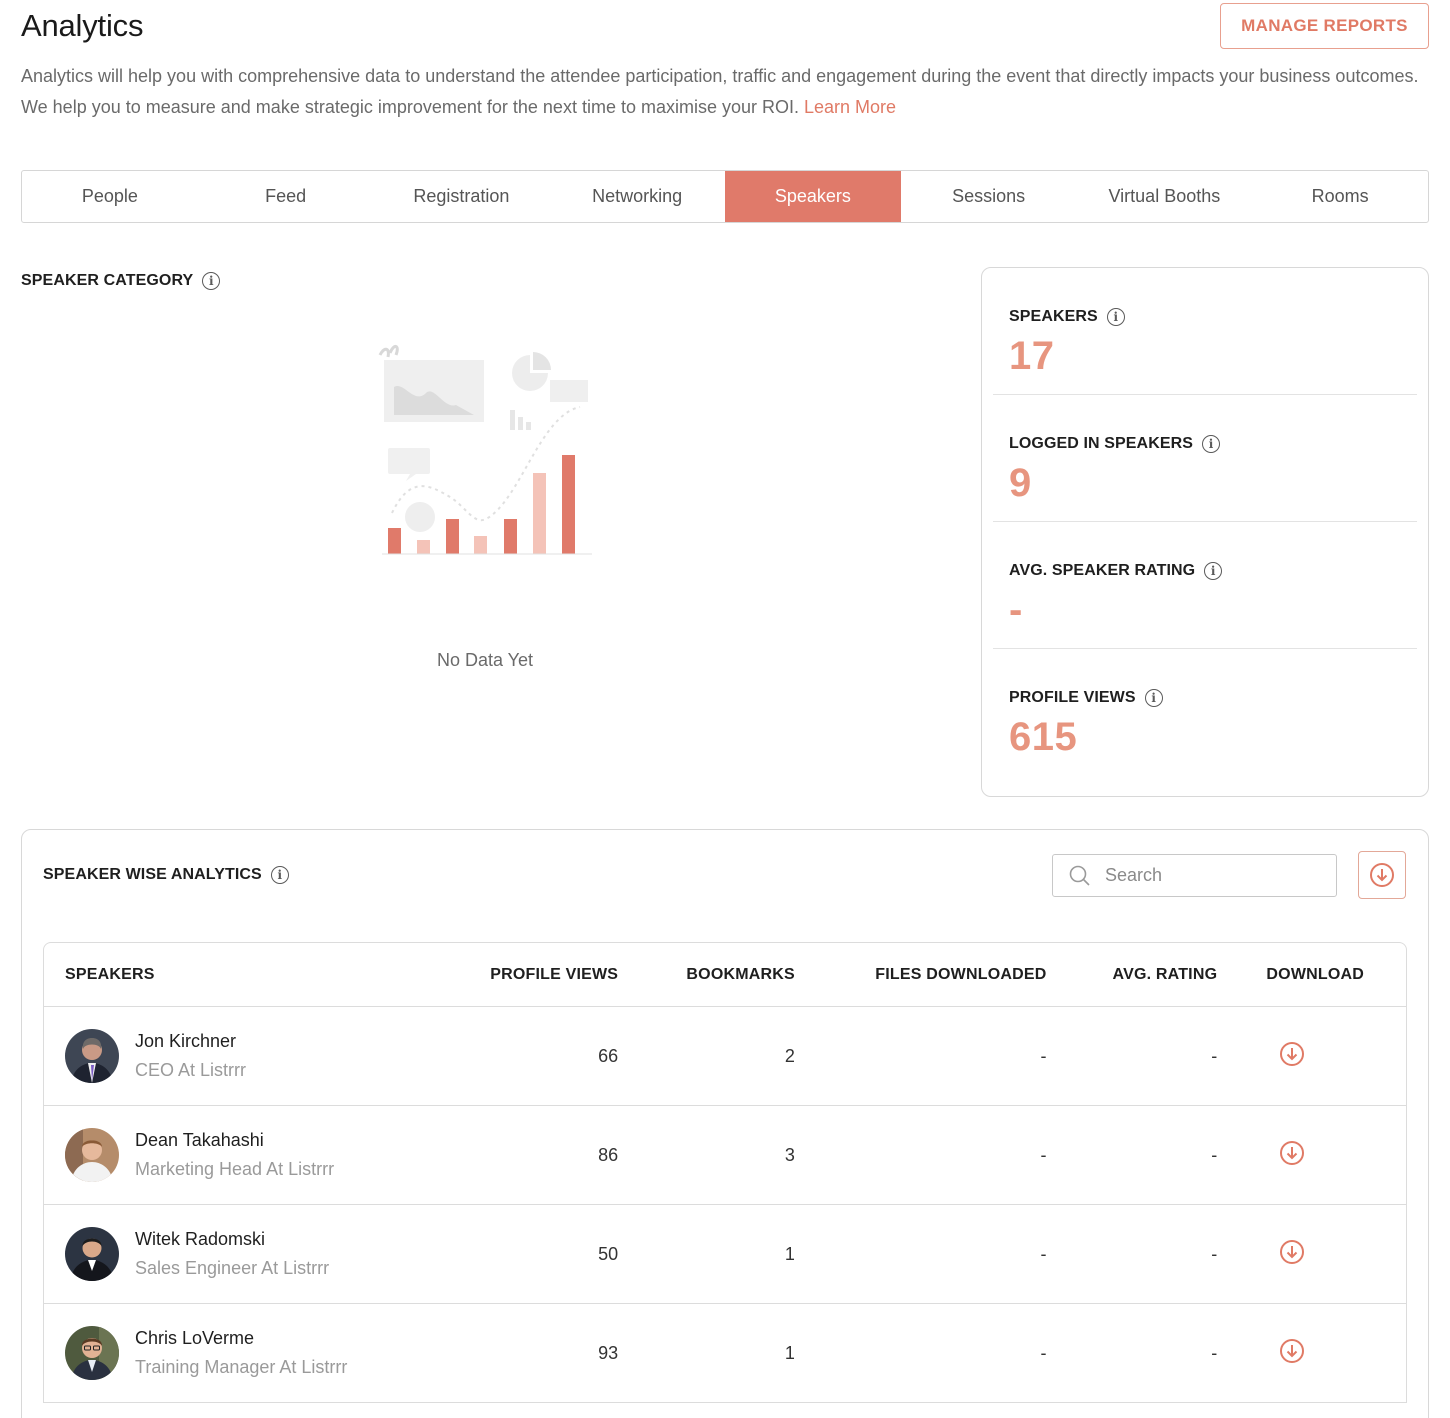 The width and height of the screenshot is (1450, 1418). What do you see at coordinates (608, 1253) in the screenshot?
I see `profile-views-value: 50` at bounding box center [608, 1253].